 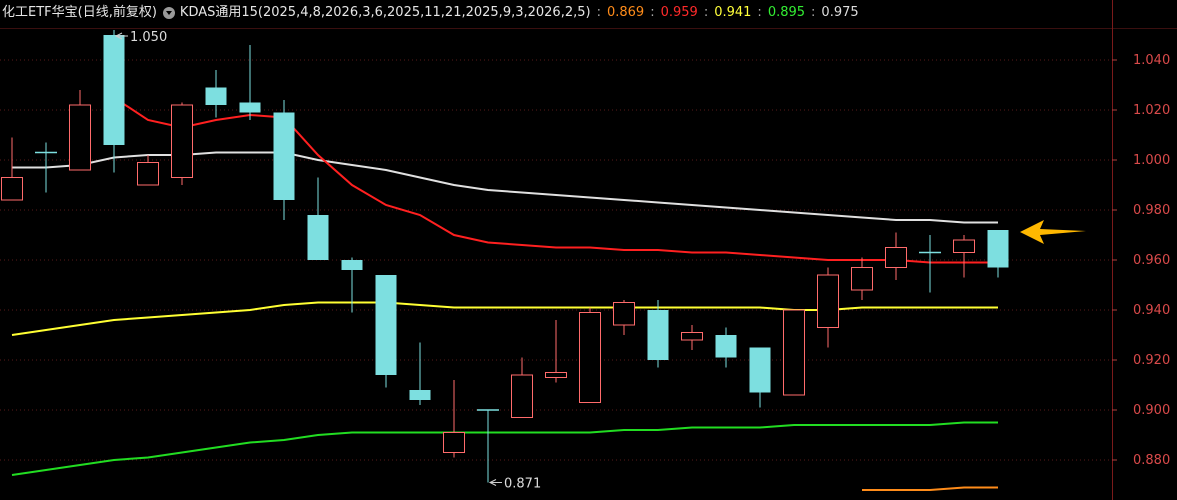 I want to click on y-tick-label: 0.980, so click(x=1151, y=210).